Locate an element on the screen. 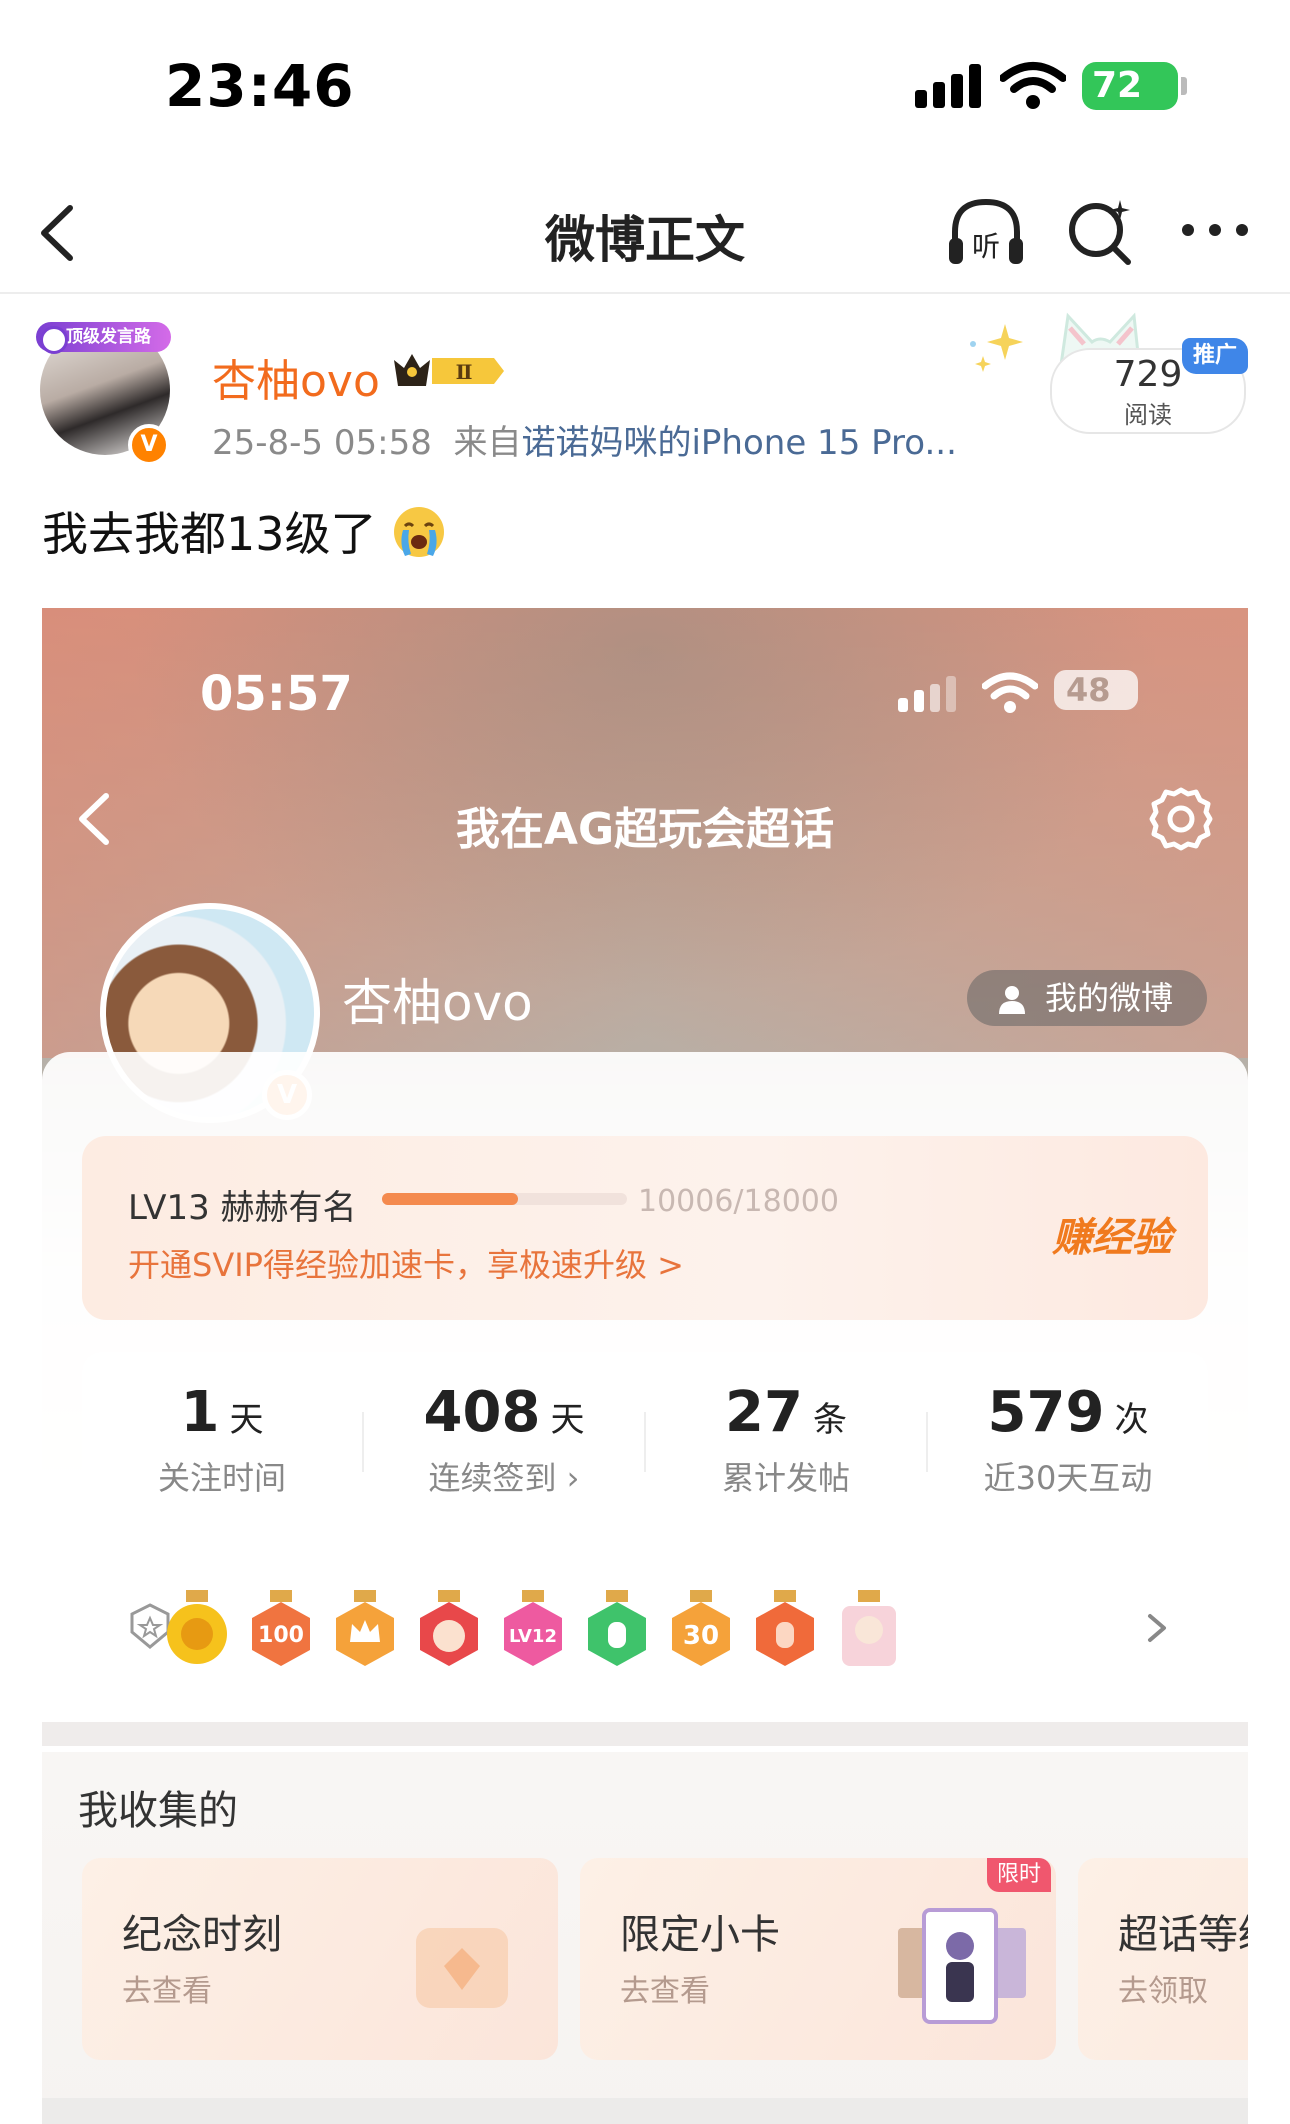 The image size is (1290, 2124). calendar-gem-icon is located at coordinates (462, 1968).